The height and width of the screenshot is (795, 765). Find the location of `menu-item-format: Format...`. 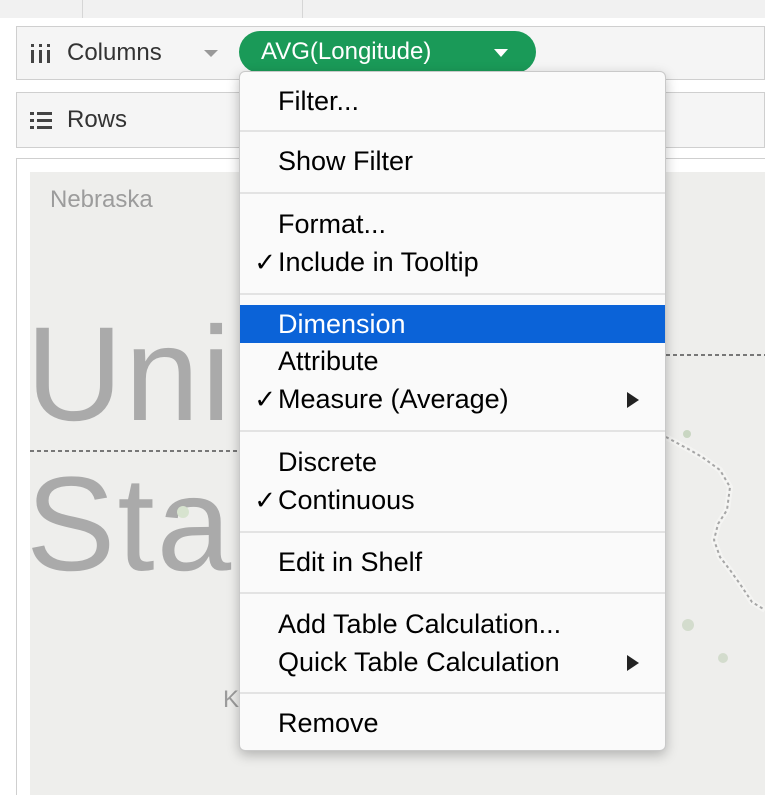

menu-item-format: Format... is located at coordinates (452, 224).